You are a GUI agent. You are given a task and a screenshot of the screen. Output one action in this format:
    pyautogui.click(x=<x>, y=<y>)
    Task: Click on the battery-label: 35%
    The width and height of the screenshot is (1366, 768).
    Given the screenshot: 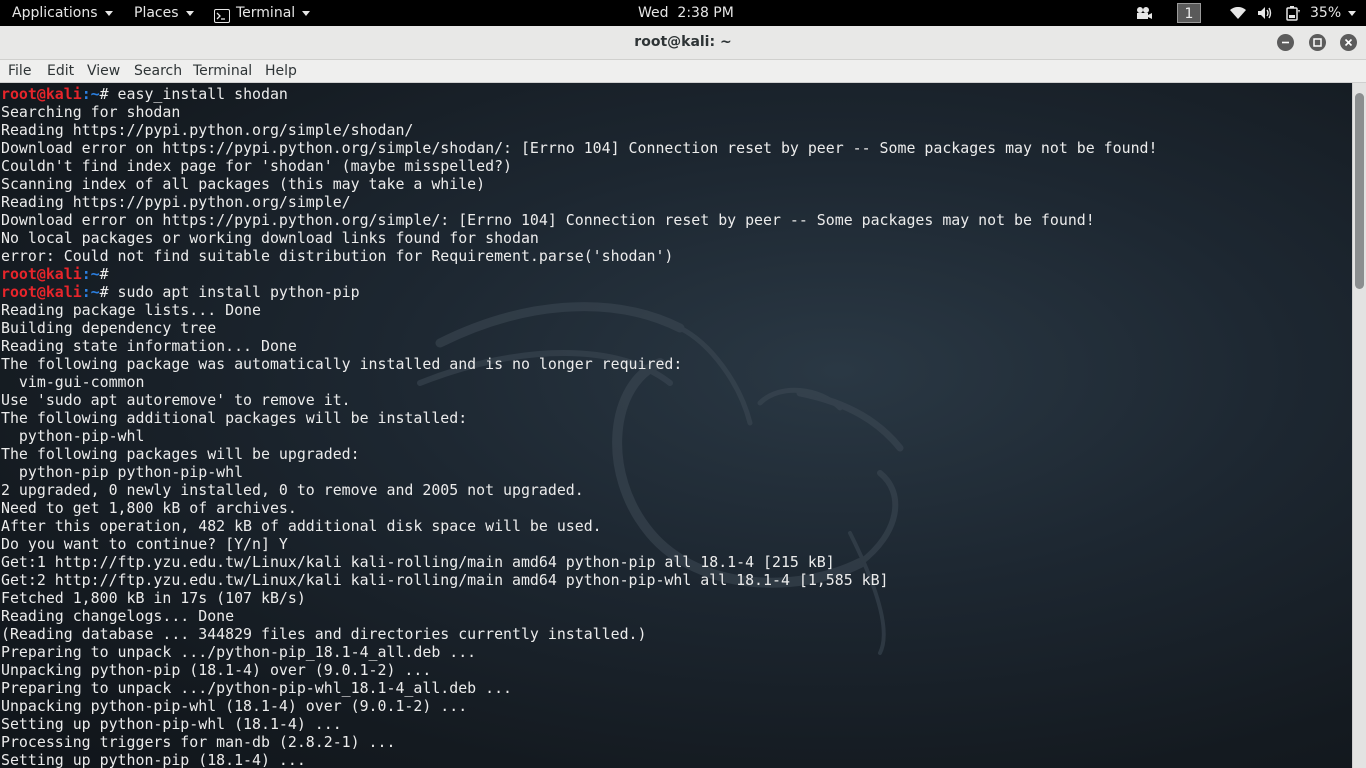 What is the action you would take?
    pyautogui.click(x=1326, y=13)
    